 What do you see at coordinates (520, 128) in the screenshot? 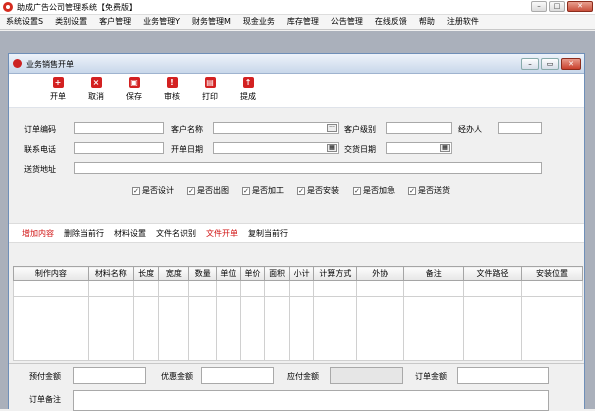
I see `handler-input` at bounding box center [520, 128].